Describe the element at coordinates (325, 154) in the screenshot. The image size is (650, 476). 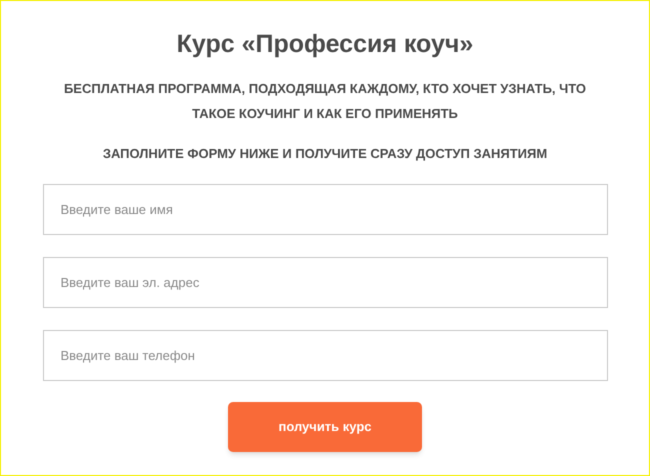
I see `instruction-text: ЗАПОЛНИТЕ ФОРМУ НИЖЕ И ПОЛУЧИТЕ СРАЗУ ДОСТУП ЗАНЯТИЯМ` at that location.